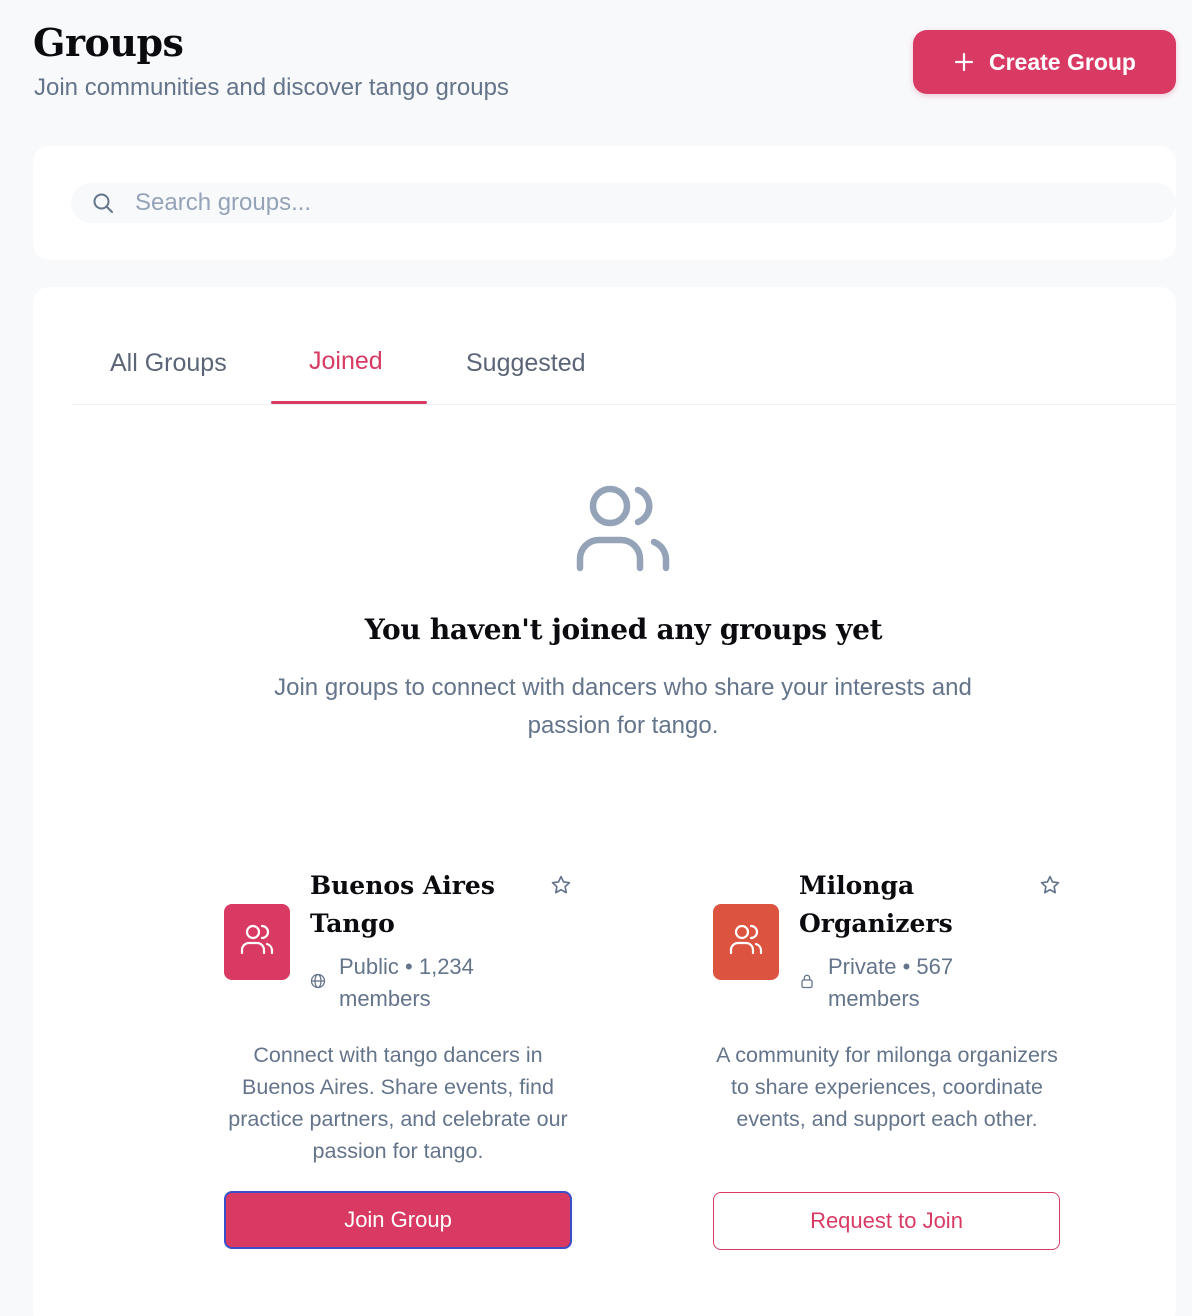 Image resolution: width=1192 pixels, height=1316 pixels. I want to click on join-group-button: Join Group, so click(398, 1220).